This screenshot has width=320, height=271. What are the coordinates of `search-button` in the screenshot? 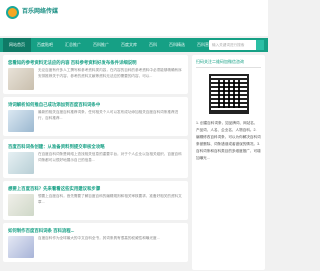 It's located at (260, 45).